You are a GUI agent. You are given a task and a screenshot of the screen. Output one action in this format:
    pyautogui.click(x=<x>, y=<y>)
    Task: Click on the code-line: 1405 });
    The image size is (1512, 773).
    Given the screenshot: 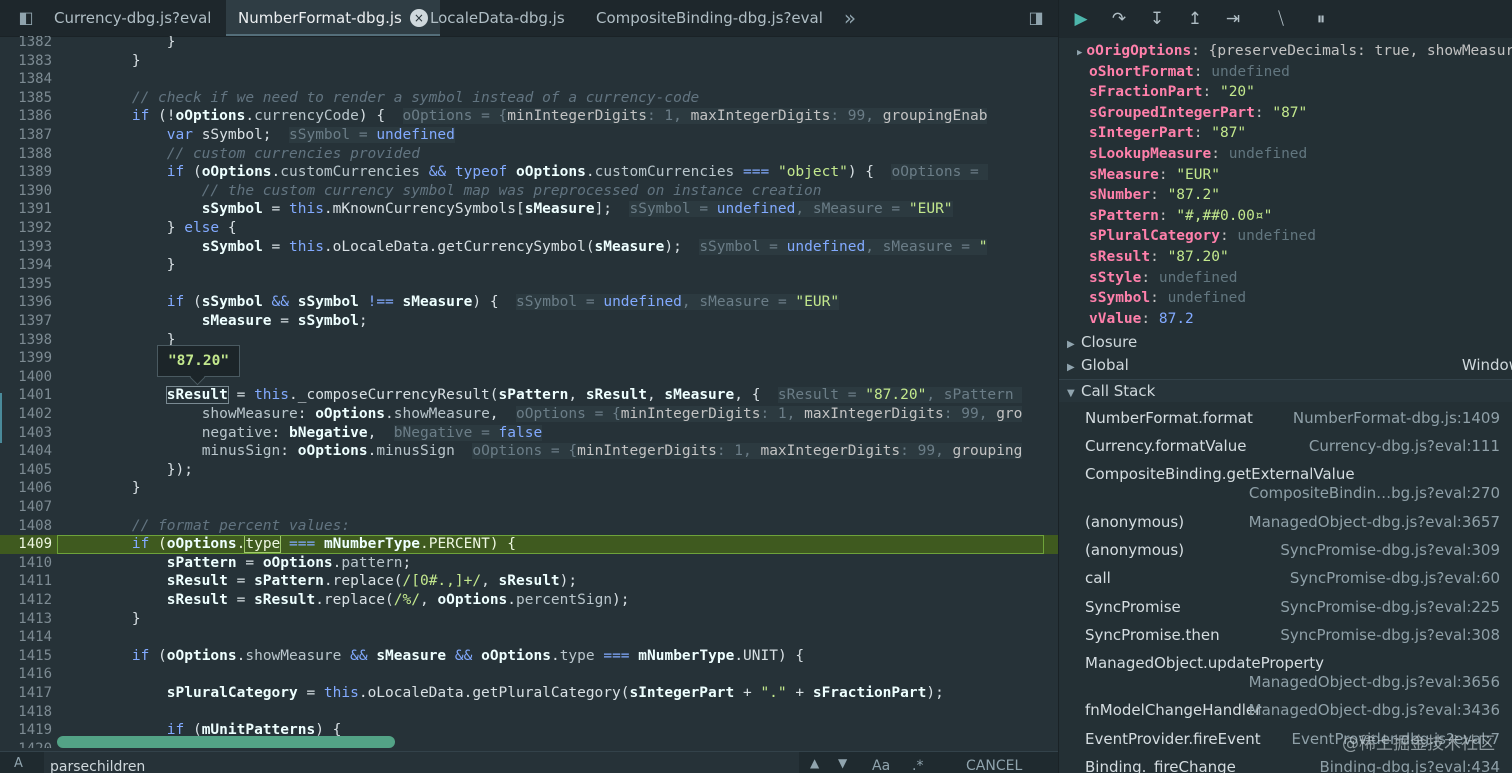 What is the action you would take?
    pyautogui.click(x=529, y=470)
    